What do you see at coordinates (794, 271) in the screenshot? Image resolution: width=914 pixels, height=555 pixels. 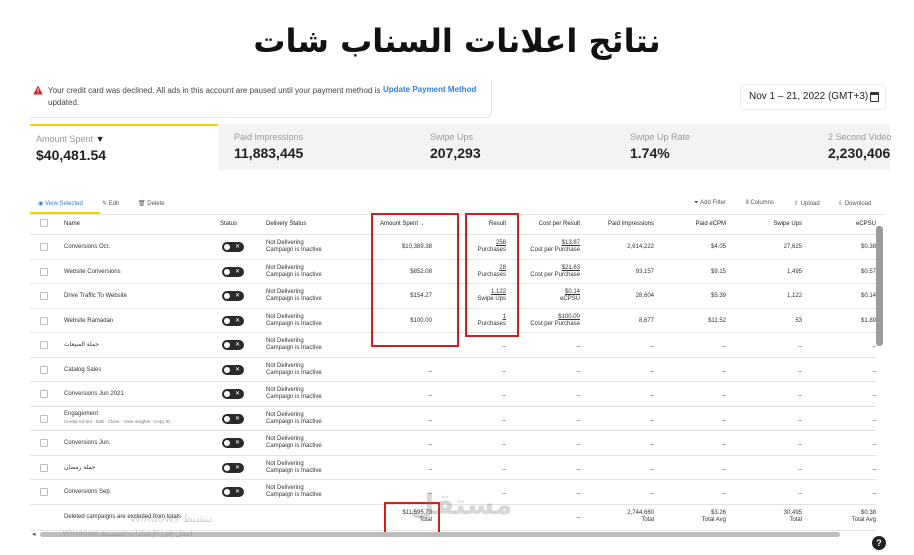 I see `swipe-ups: 1,495` at bounding box center [794, 271].